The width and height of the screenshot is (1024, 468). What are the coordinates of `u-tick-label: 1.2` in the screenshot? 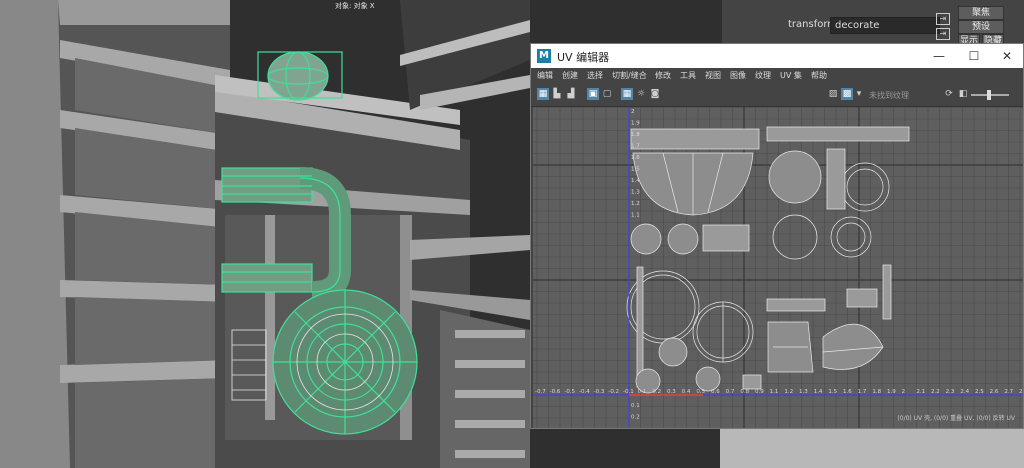 It's located at (788, 392).